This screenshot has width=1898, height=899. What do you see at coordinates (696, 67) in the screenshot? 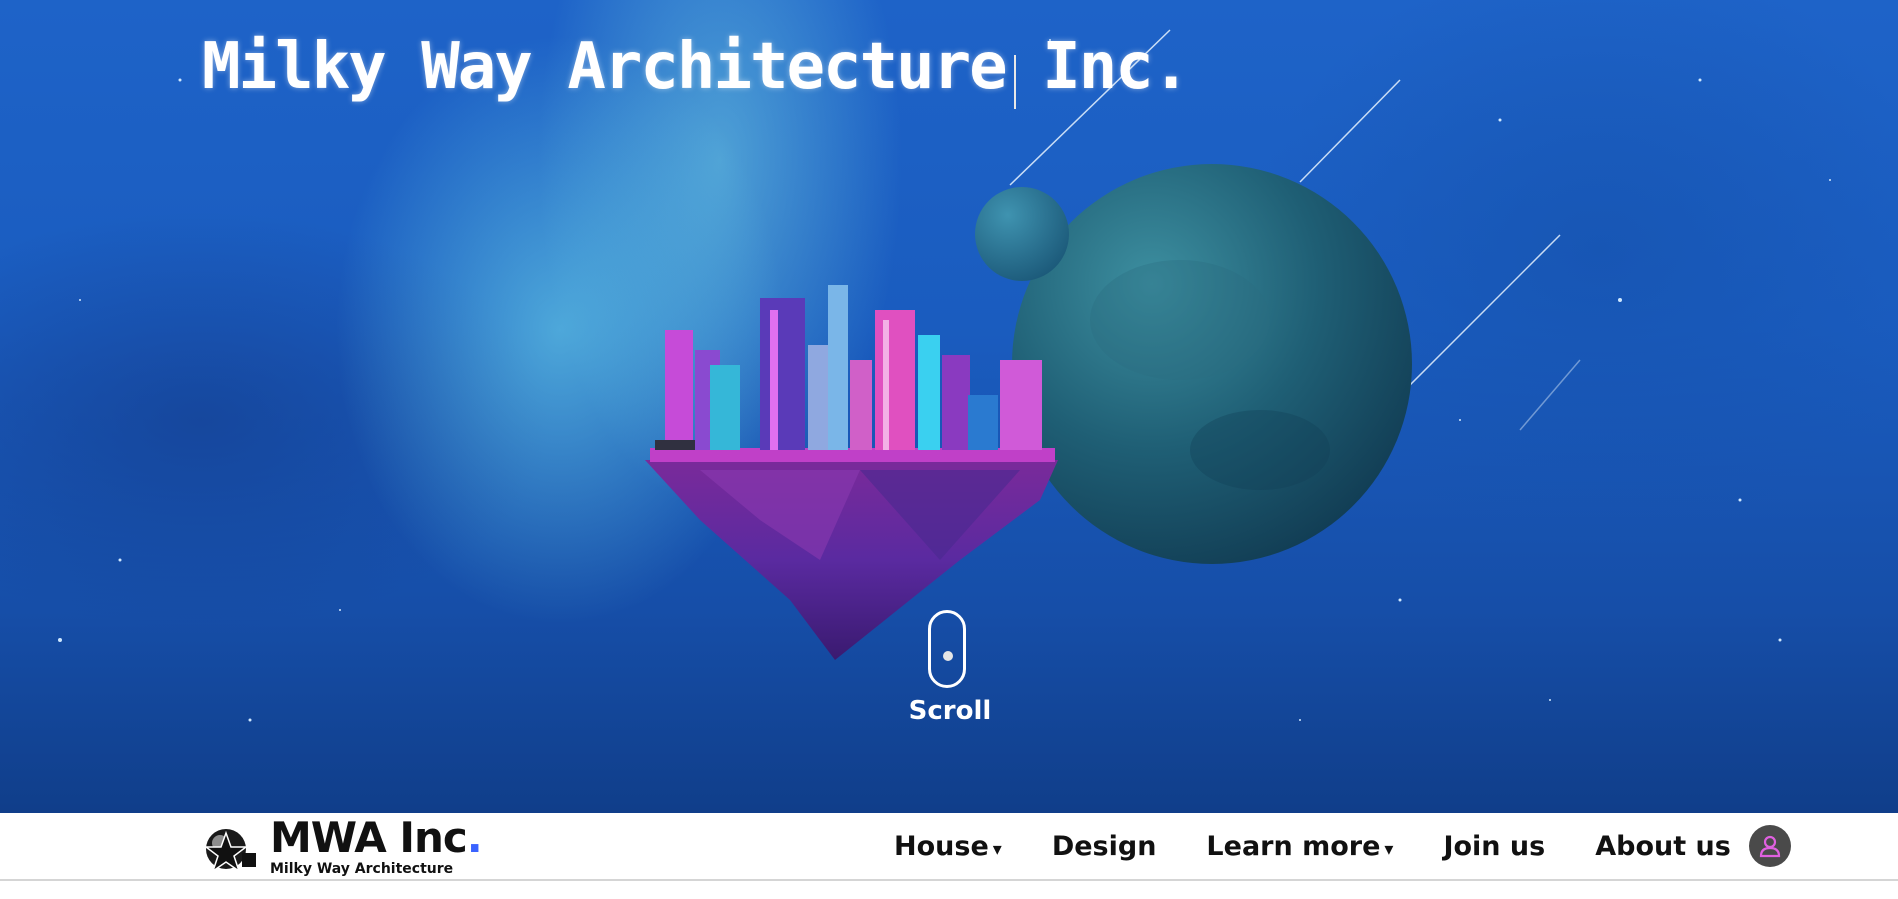
I see `site-title: Milky Way Architecture Inc.` at bounding box center [696, 67].